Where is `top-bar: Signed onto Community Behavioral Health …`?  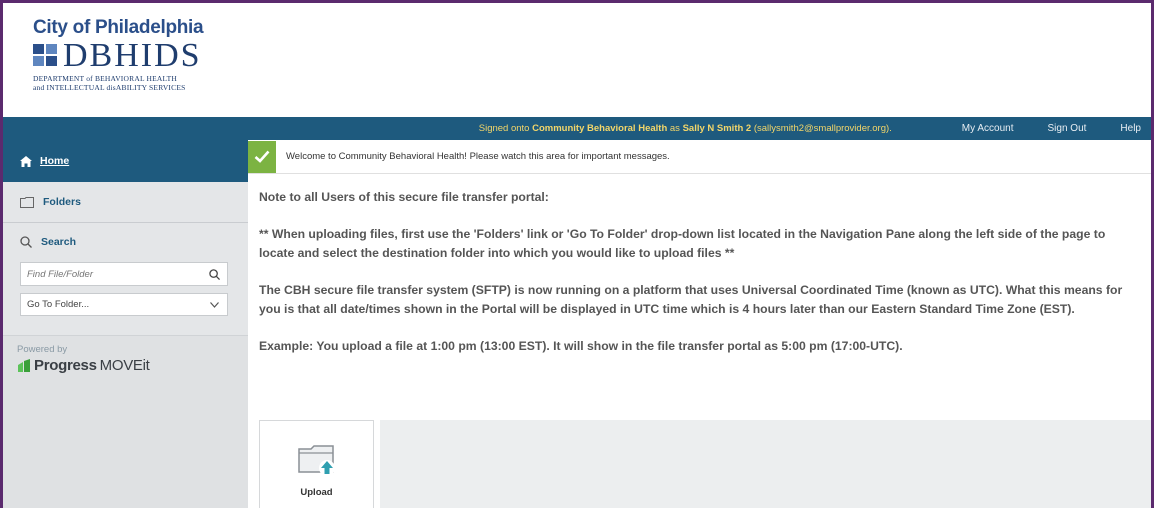
top-bar: Signed onto Community Behavioral Health … is located at coordinates (577, 128).